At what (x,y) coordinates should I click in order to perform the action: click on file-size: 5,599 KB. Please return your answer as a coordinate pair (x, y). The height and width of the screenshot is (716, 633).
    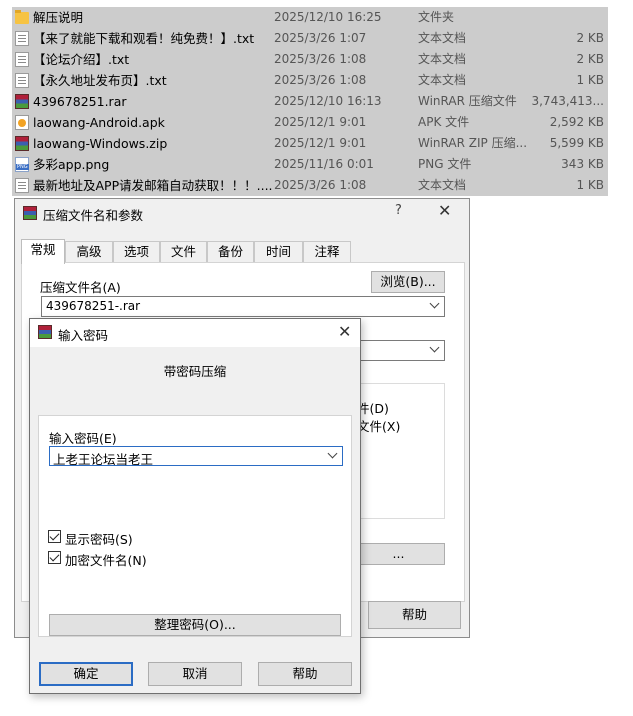
    Looking at the image, I should click on (576, 143).